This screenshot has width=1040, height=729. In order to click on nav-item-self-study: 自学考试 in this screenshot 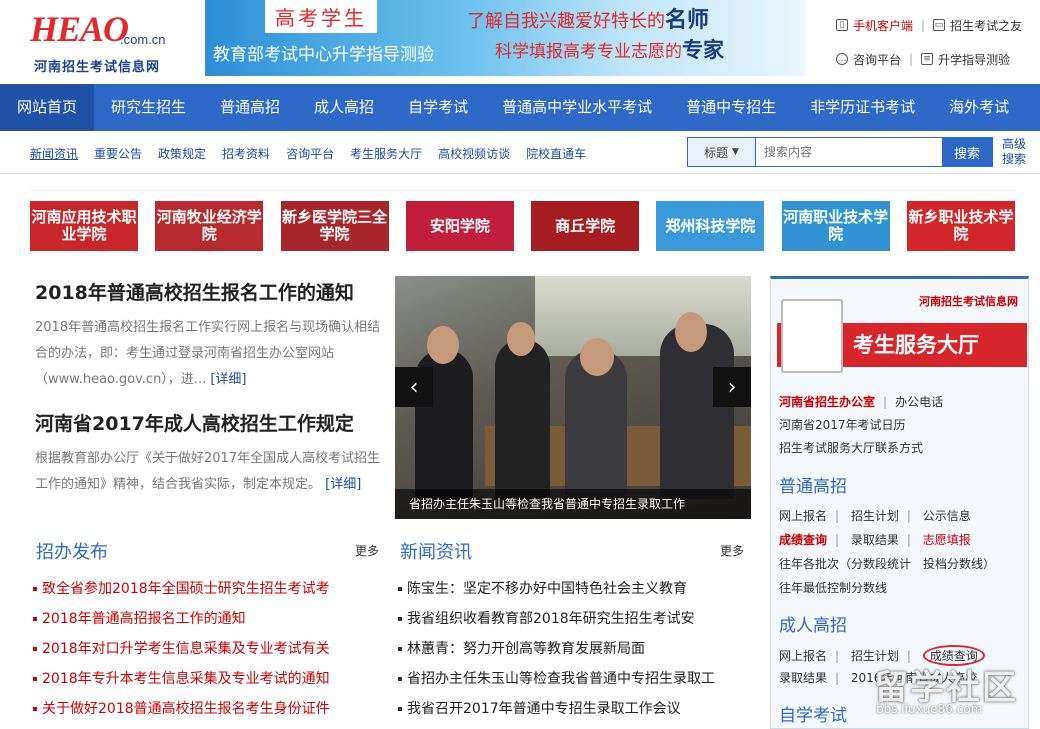, I will do `click(438, 107)`.